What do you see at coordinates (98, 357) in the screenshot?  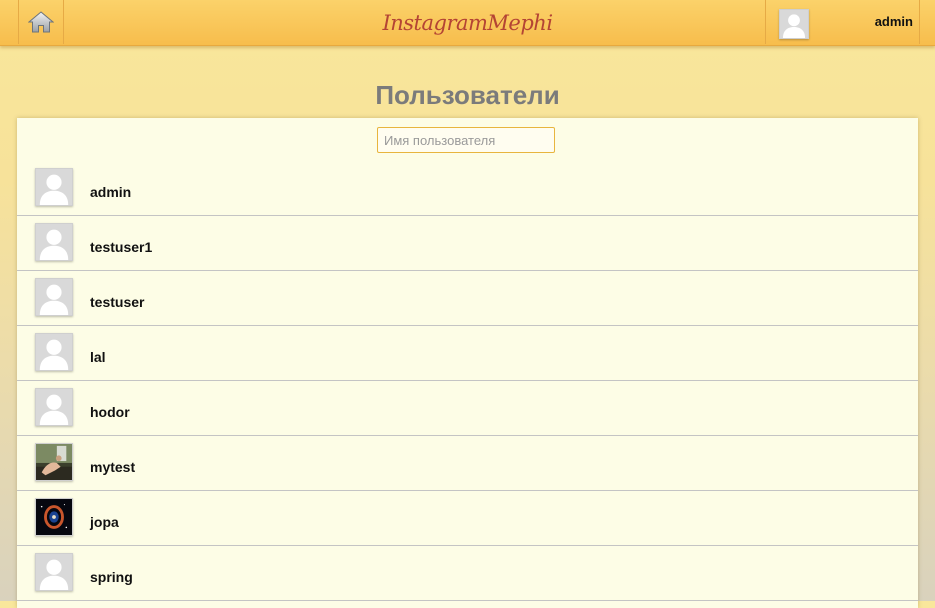 I see `user-name-link: lal` at bounding box center [98, 357].